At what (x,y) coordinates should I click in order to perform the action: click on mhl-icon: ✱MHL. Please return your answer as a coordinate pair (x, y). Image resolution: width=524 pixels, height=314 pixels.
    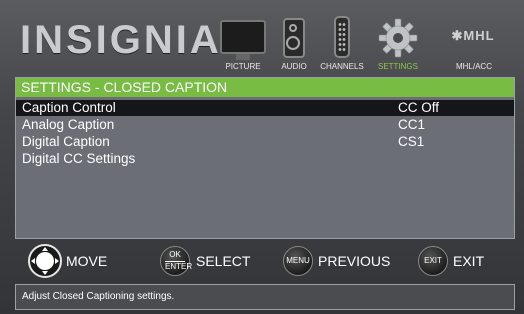
    Looking at the image, I should click on (473, 35).